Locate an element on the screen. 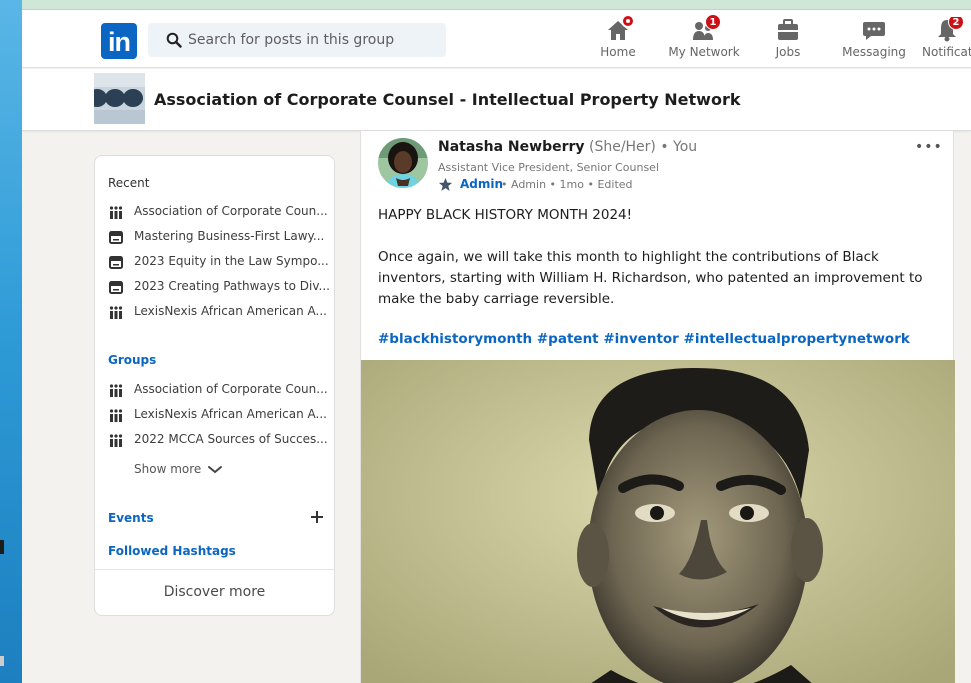  nav-my-network-label: My Network is located at coordinates (704, 52).